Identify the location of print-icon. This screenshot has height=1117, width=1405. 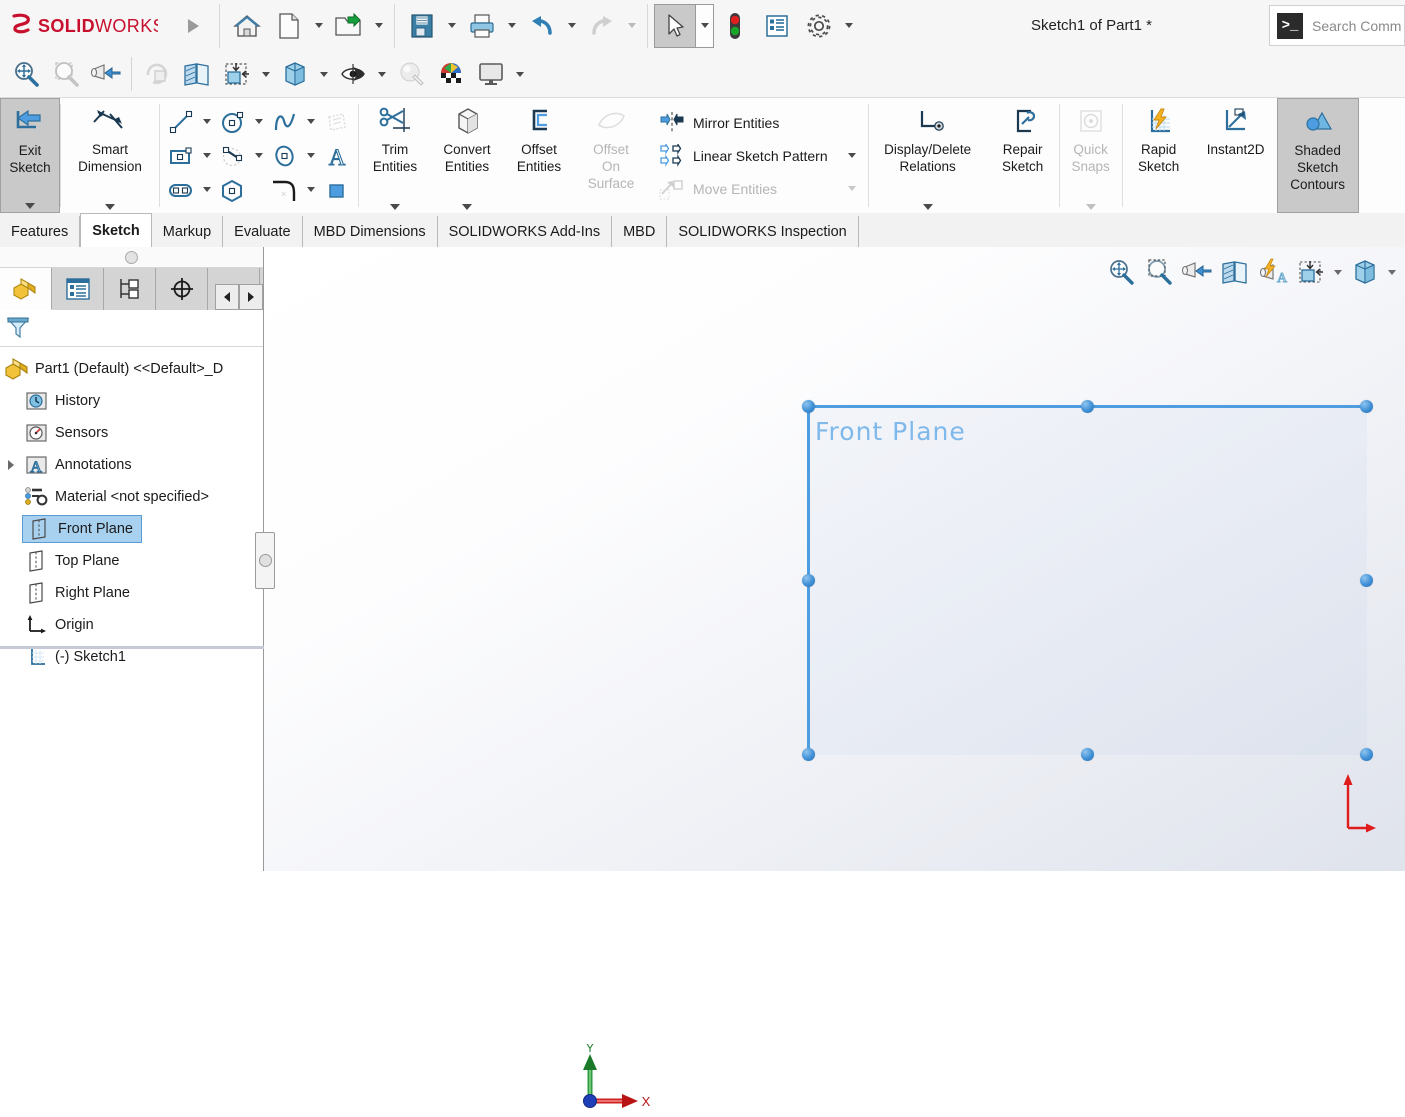
(482, 26).